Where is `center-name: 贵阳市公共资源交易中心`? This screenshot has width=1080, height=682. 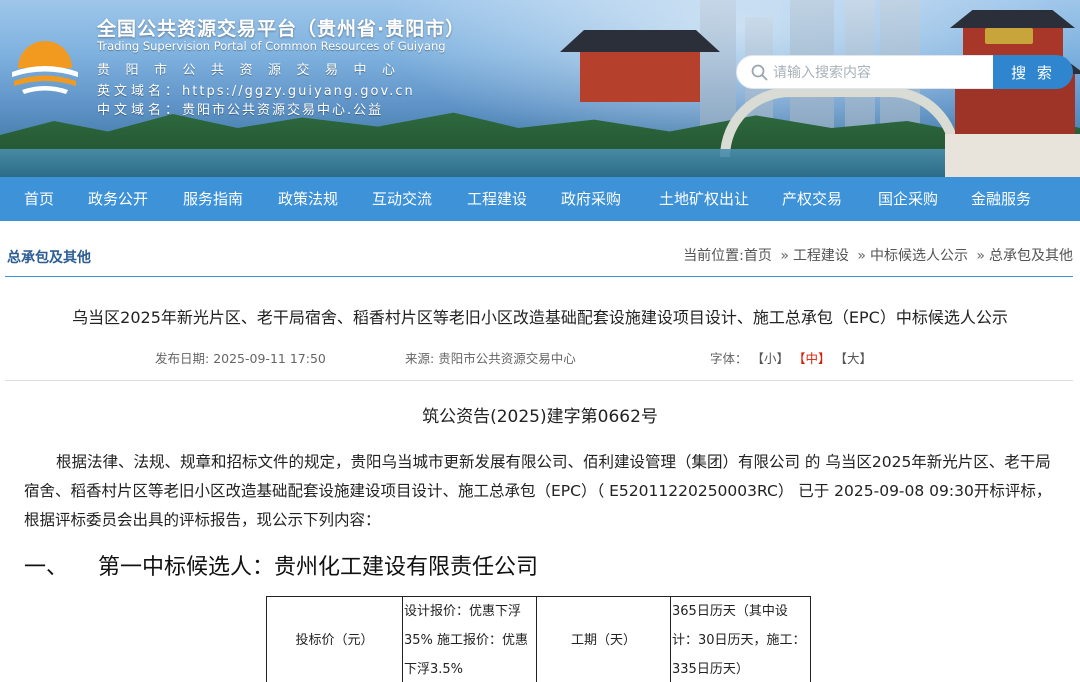 center-name: 贵阳市公共资源交易中心 is located at coordinates (254, 70).